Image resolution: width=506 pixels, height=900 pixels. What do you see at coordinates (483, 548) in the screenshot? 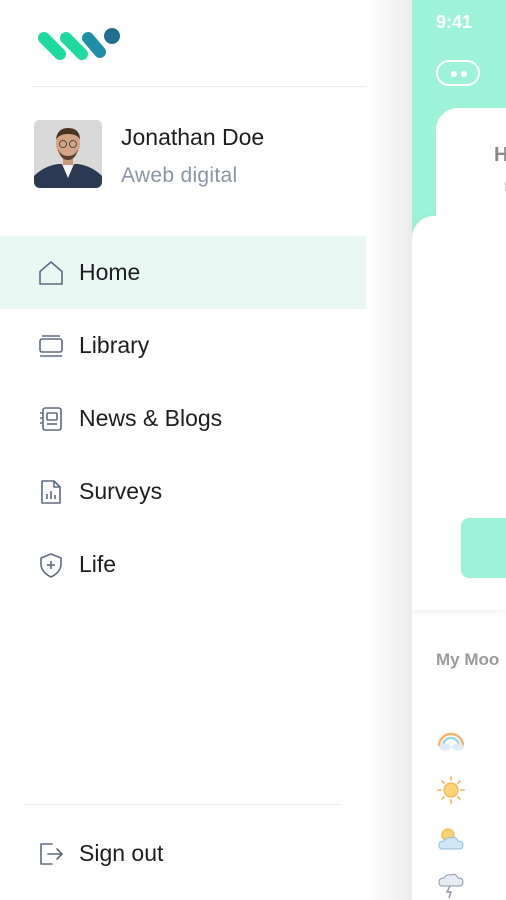
I see `preview-action-button` at bounding box center [483, 548].